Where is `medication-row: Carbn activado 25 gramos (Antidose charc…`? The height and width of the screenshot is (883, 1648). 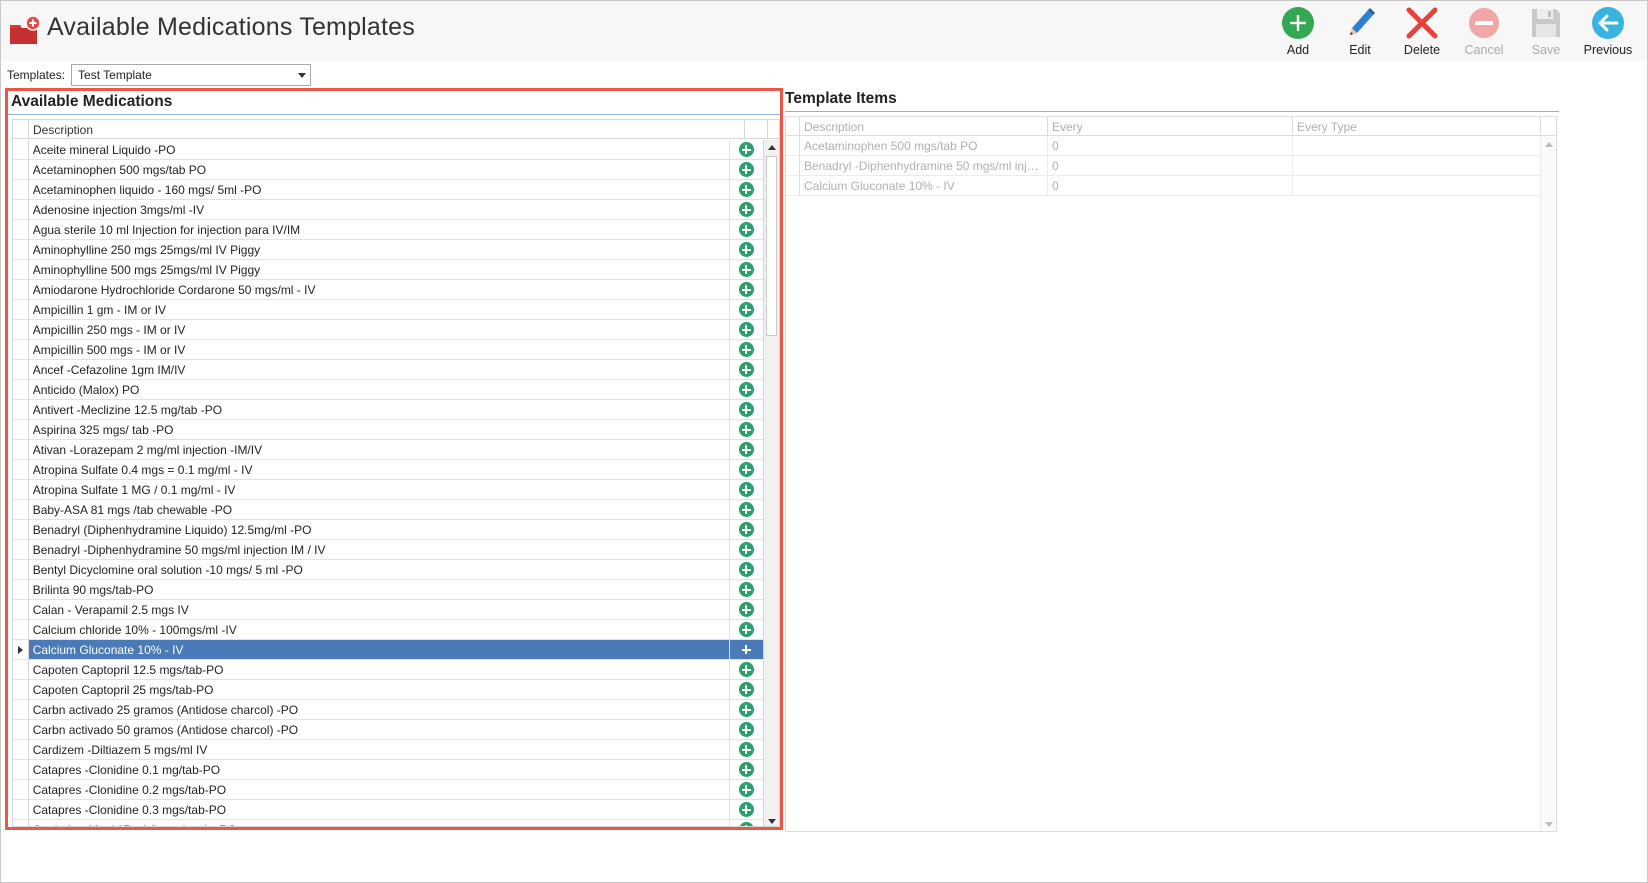 medication-row: Carbn activado 25 gramos (Antidose charc… is located at coordinates (388, 710).